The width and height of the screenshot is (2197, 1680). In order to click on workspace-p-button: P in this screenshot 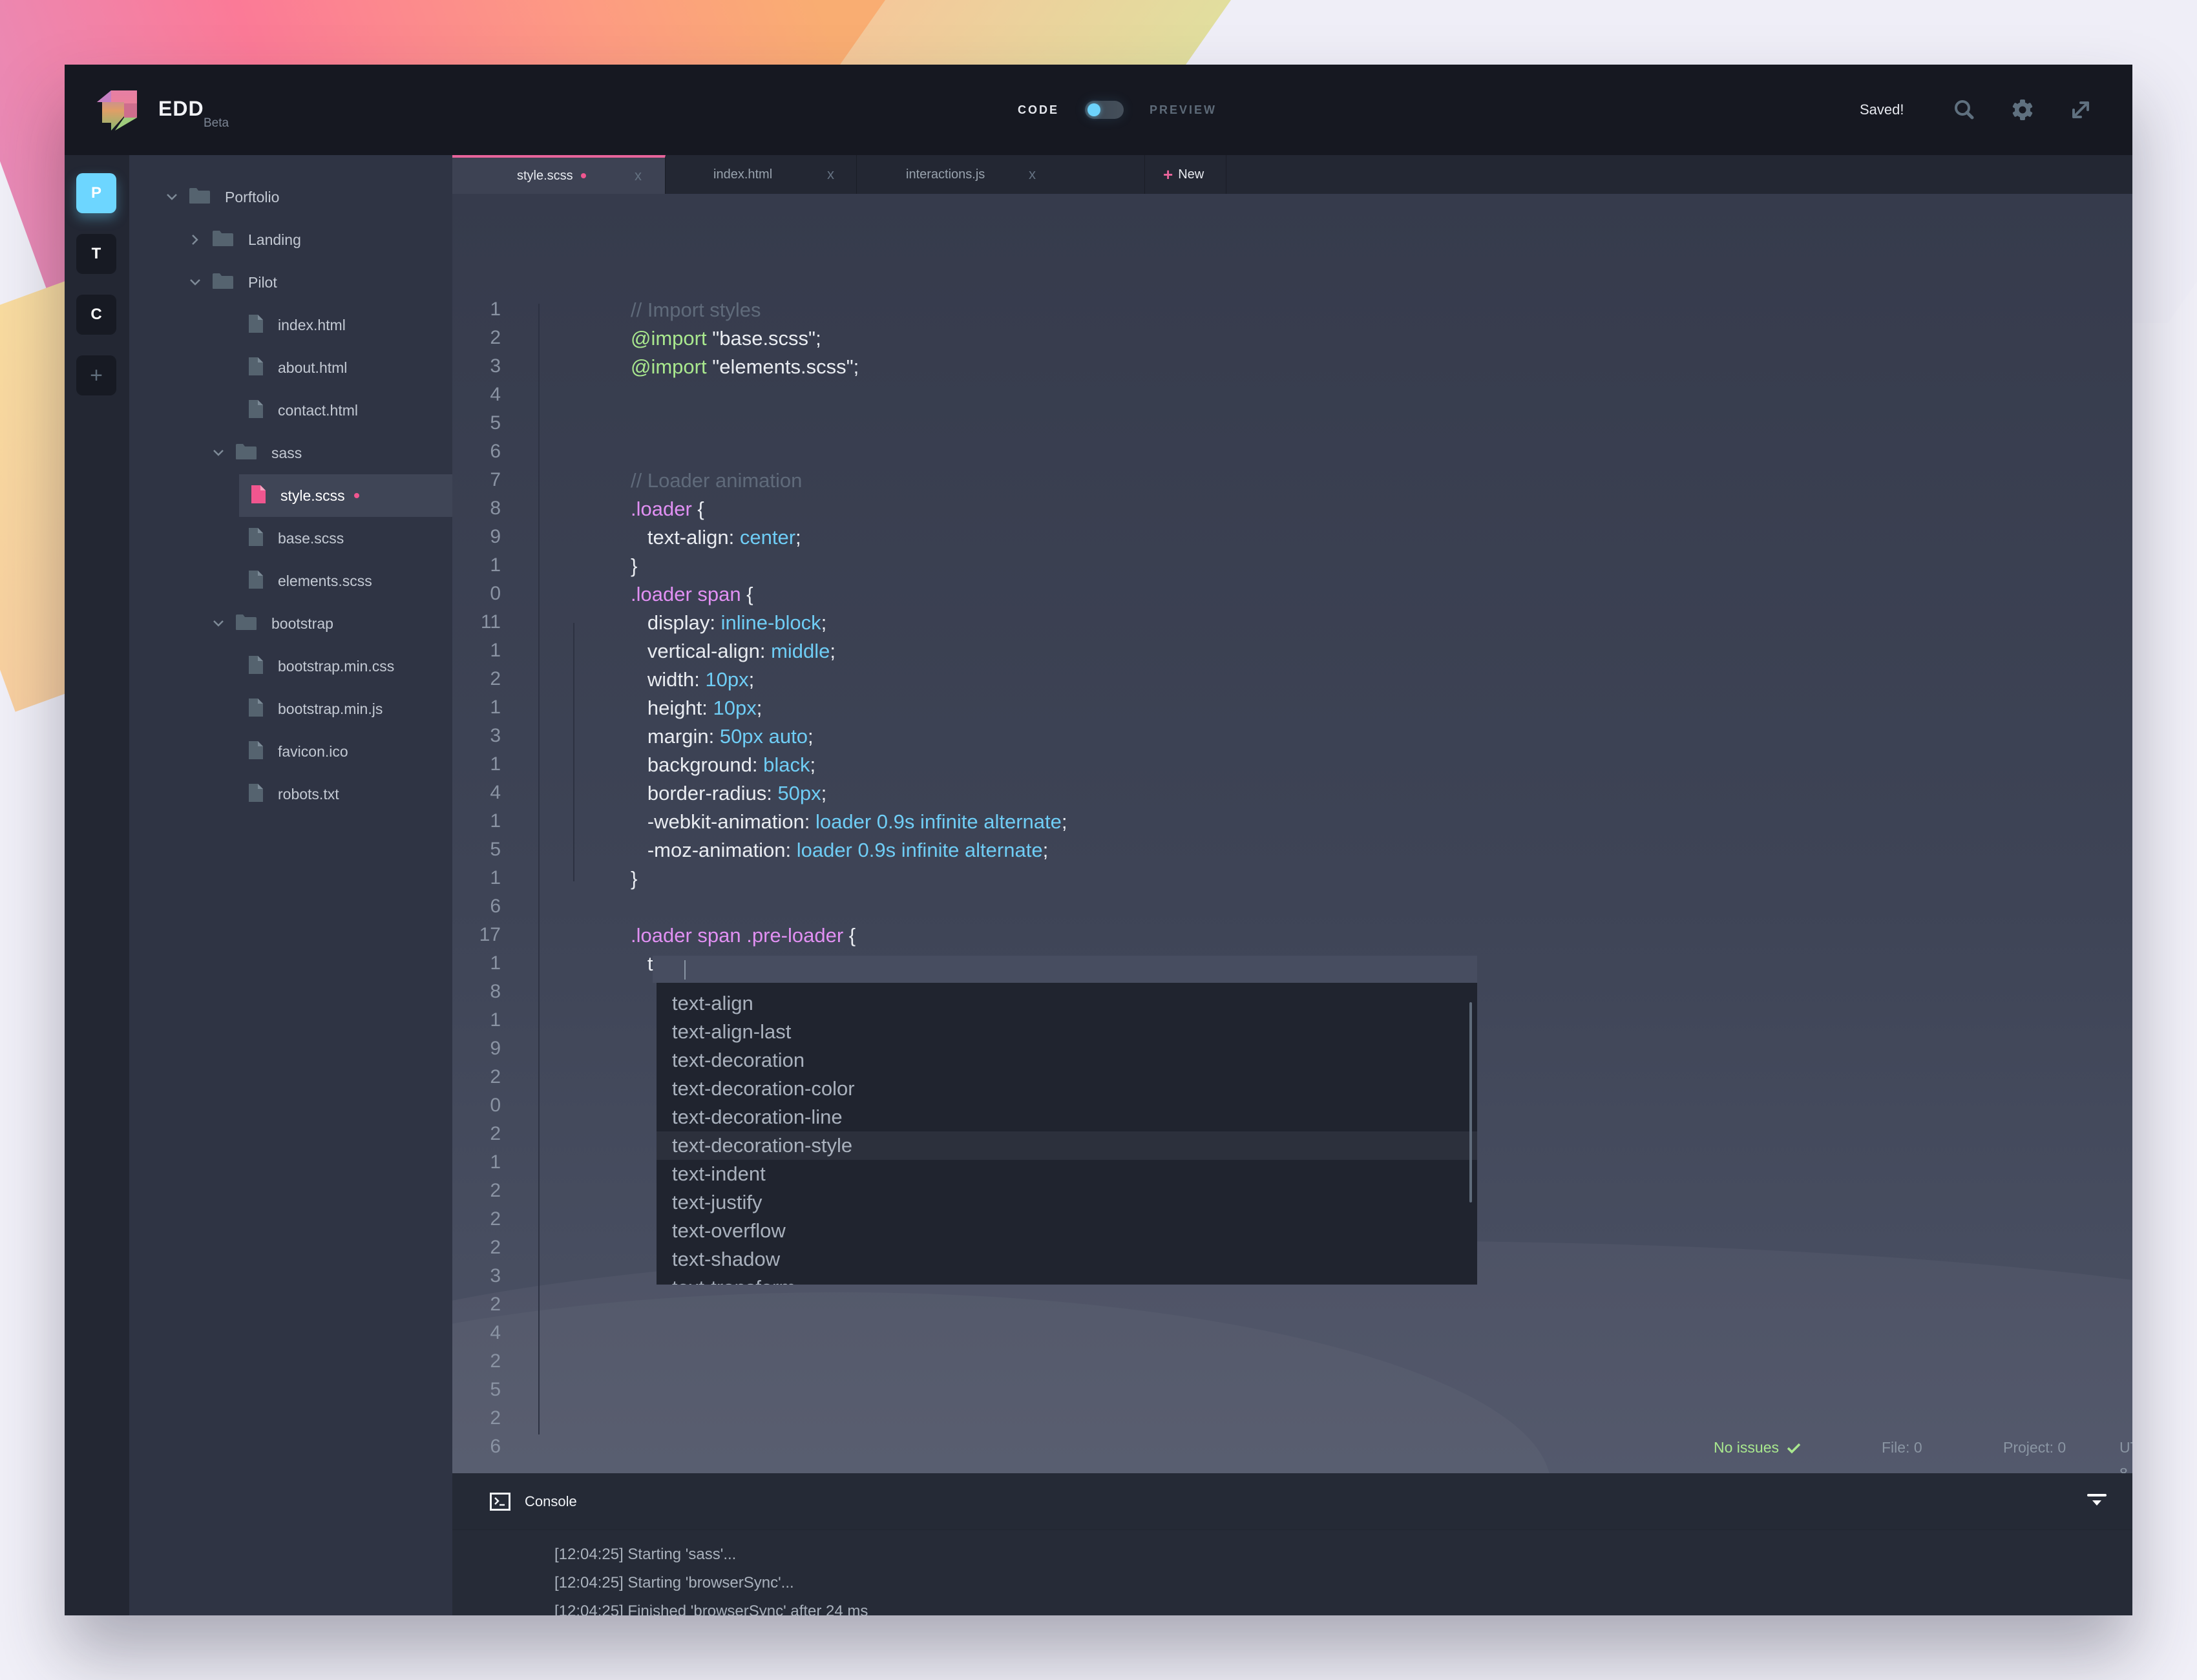, I will do `click(96, 193)`.